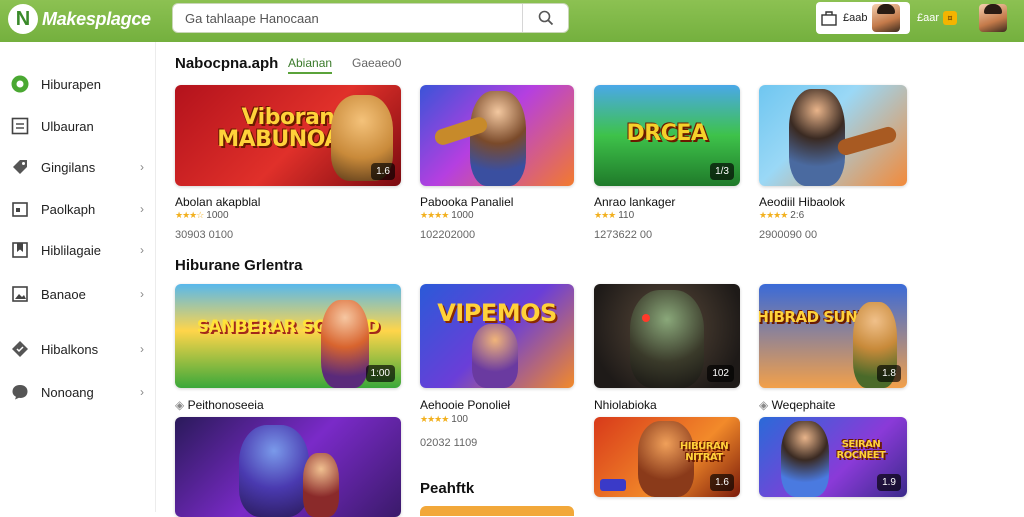 The image size is (1024, 517). I want to click on logo-badge-icon: N, so click(23, 19).